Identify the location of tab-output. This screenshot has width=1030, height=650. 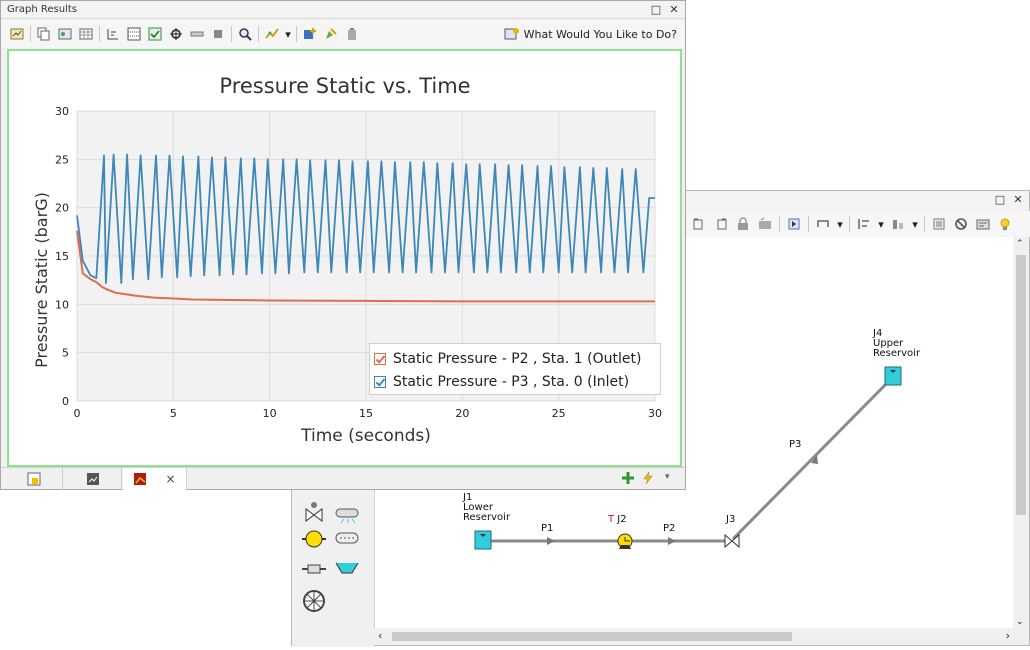
(93, 479).